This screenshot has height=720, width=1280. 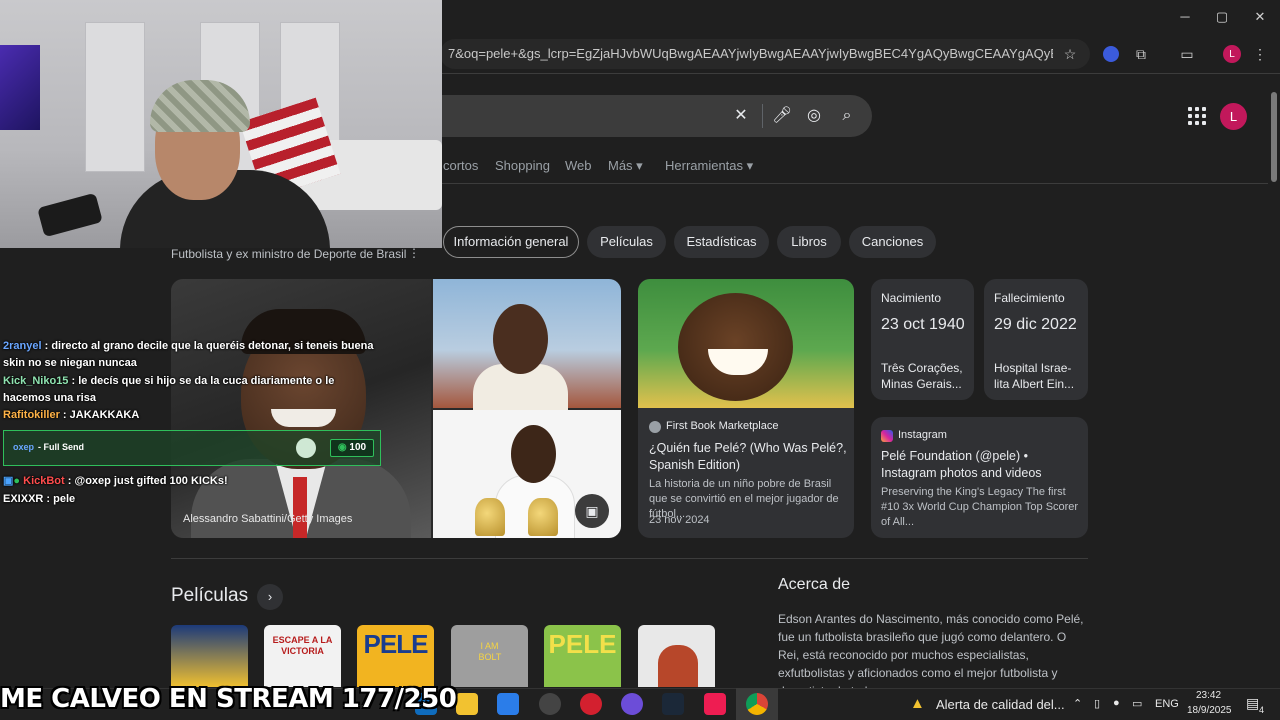 I want to click on cast-icon: ▭, so click(x=1187, y=54).